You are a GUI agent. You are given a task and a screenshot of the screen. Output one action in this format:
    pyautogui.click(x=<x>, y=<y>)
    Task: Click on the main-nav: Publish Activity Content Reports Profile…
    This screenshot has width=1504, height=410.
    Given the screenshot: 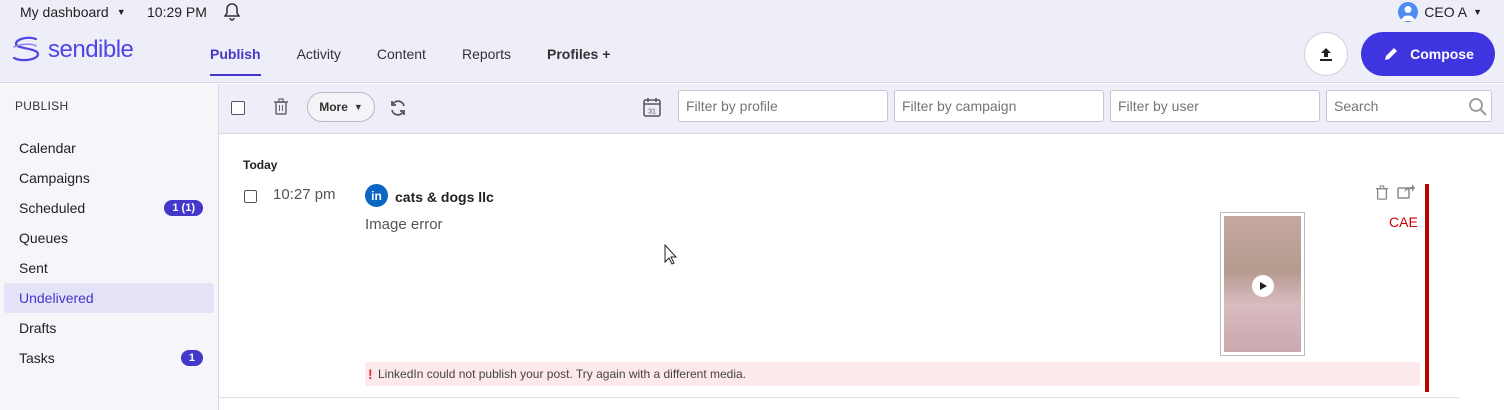 What is the action you would take?
    pyautogui.click(x=428, y=54)
    